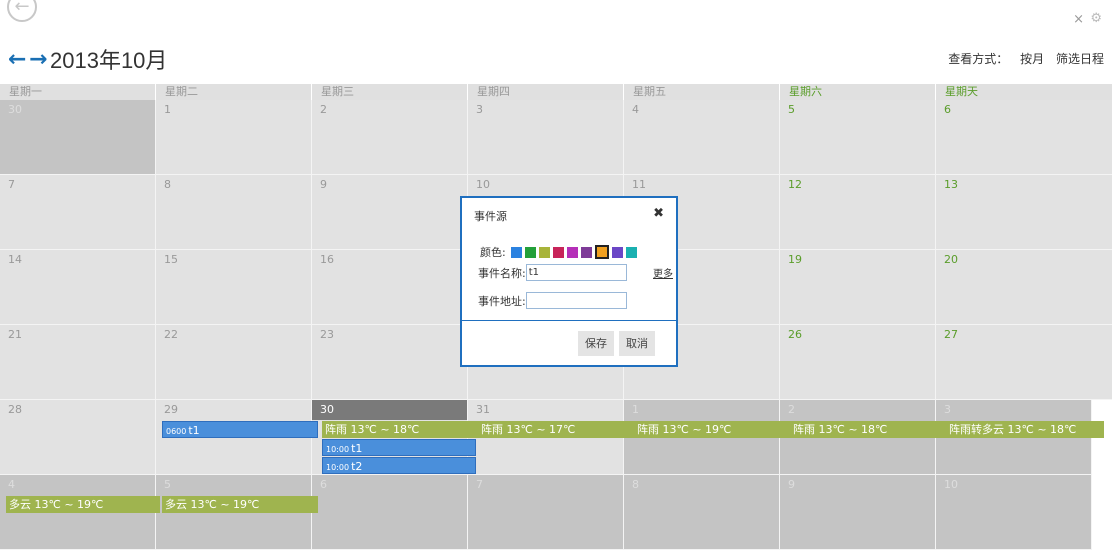  Describe the element at coordinates (171, 259) in the screenshot. I see `day-number: 15` at that location.